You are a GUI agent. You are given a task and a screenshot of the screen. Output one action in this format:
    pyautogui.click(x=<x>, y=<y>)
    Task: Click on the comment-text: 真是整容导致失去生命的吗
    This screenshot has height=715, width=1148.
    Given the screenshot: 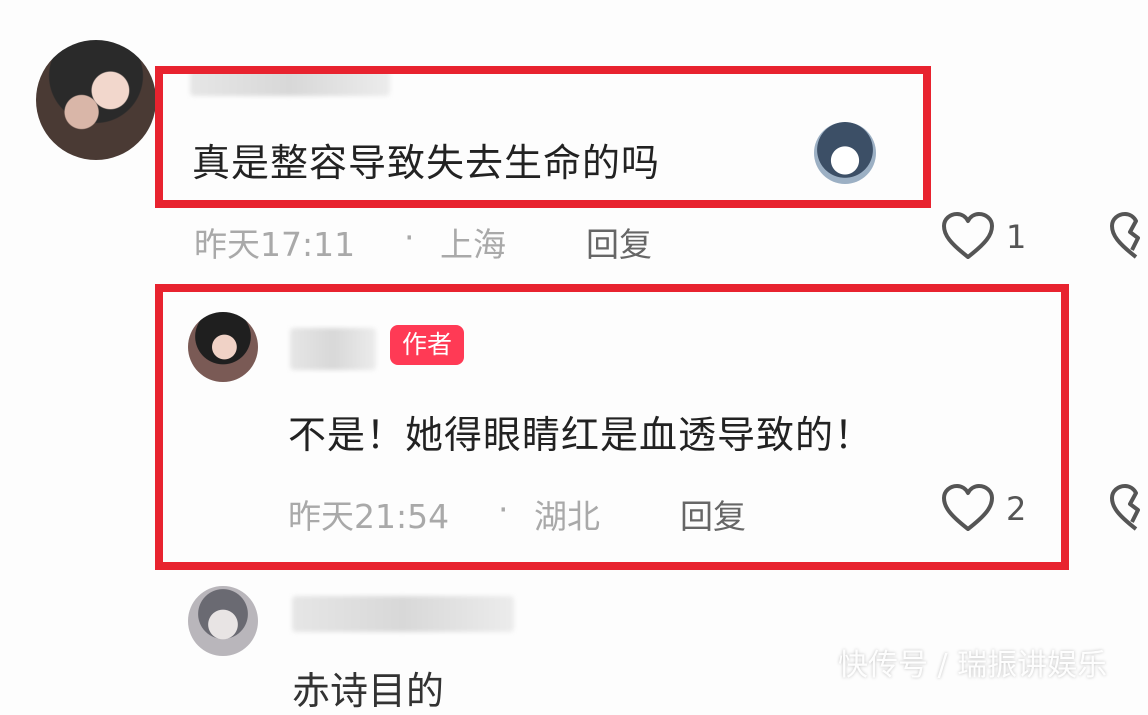 What is the action you would take?
    pyautogui.click(x=426, y=163)
    